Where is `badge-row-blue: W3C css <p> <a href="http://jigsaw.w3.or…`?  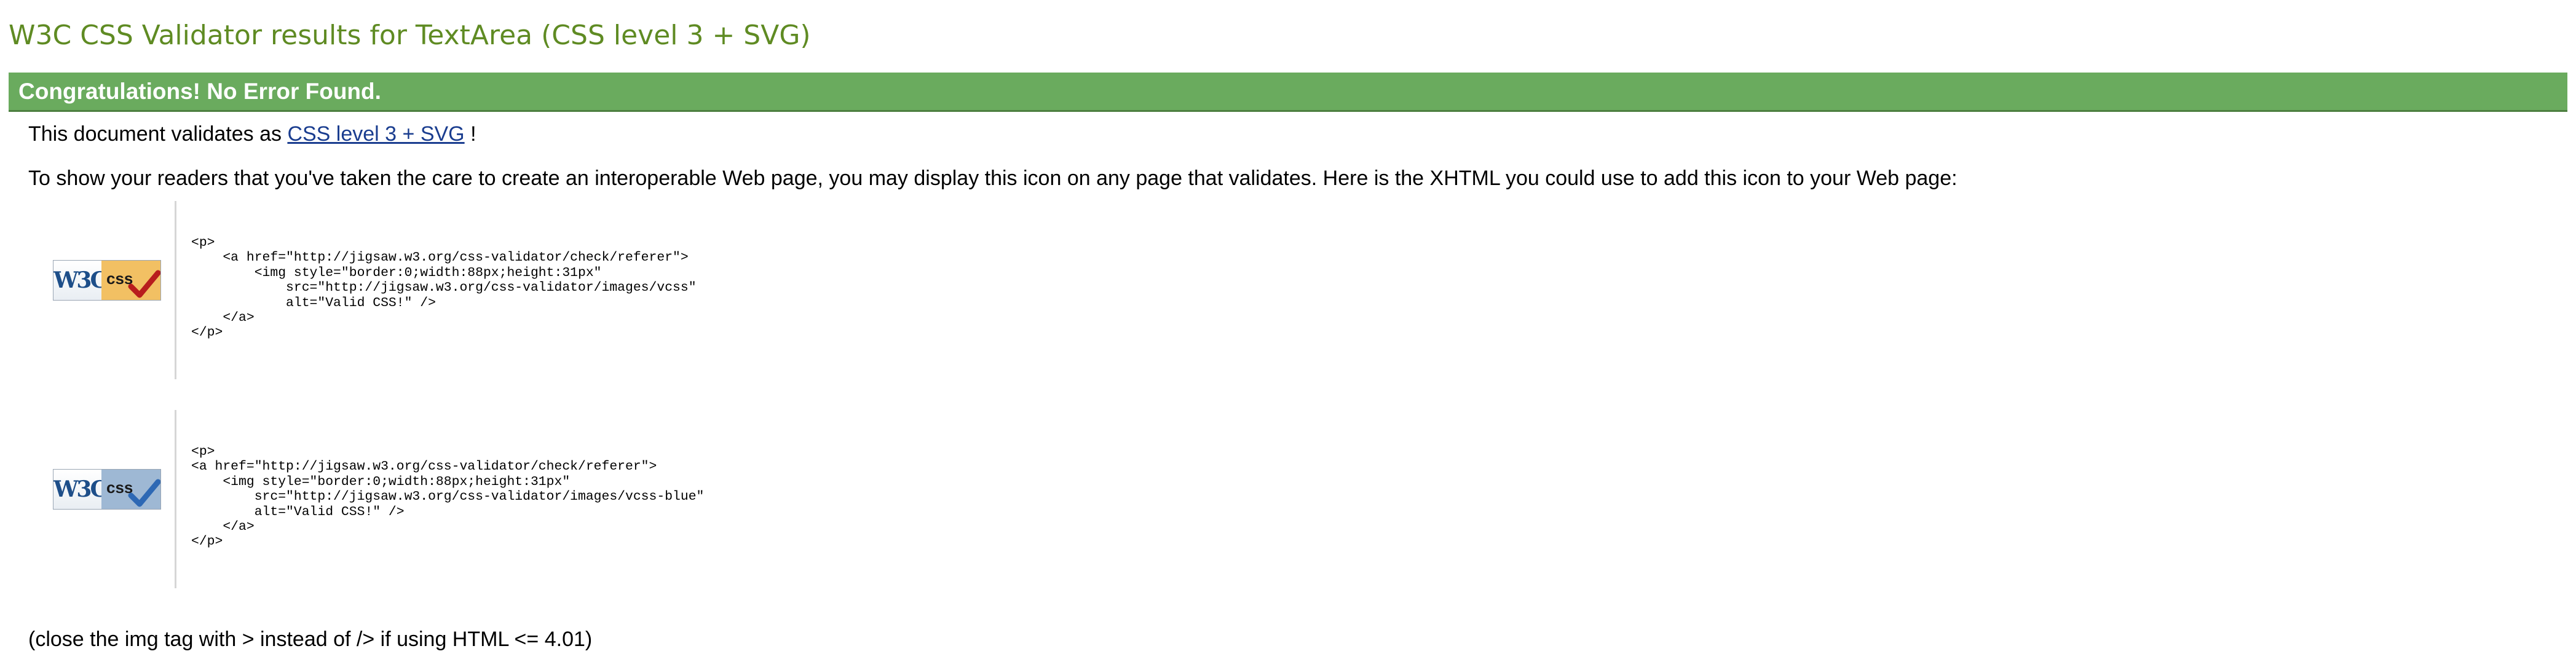
badge-row-blue: W3C css <p> <a href="http://jigsaw.w3.or… is located at coordinates (458, 499).